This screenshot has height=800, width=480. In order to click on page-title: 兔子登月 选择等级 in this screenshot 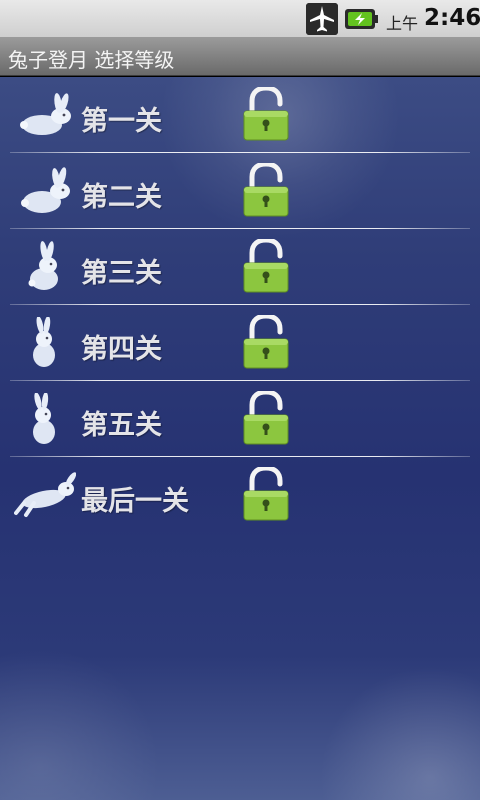, I will do `click(91, 60)`.